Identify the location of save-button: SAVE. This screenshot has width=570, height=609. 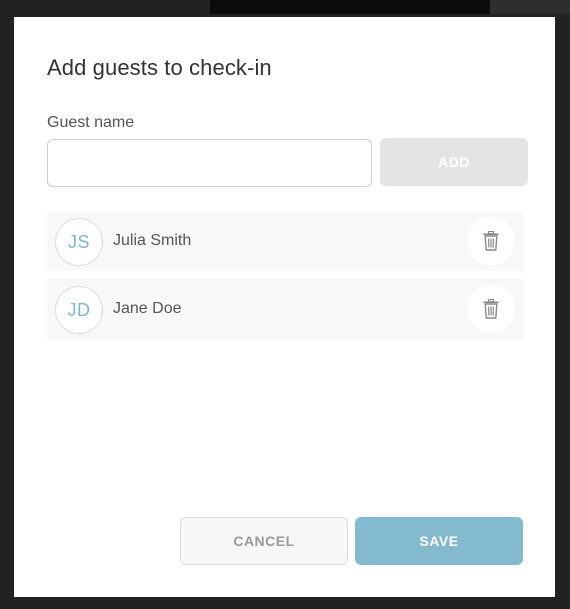
(439, 541).